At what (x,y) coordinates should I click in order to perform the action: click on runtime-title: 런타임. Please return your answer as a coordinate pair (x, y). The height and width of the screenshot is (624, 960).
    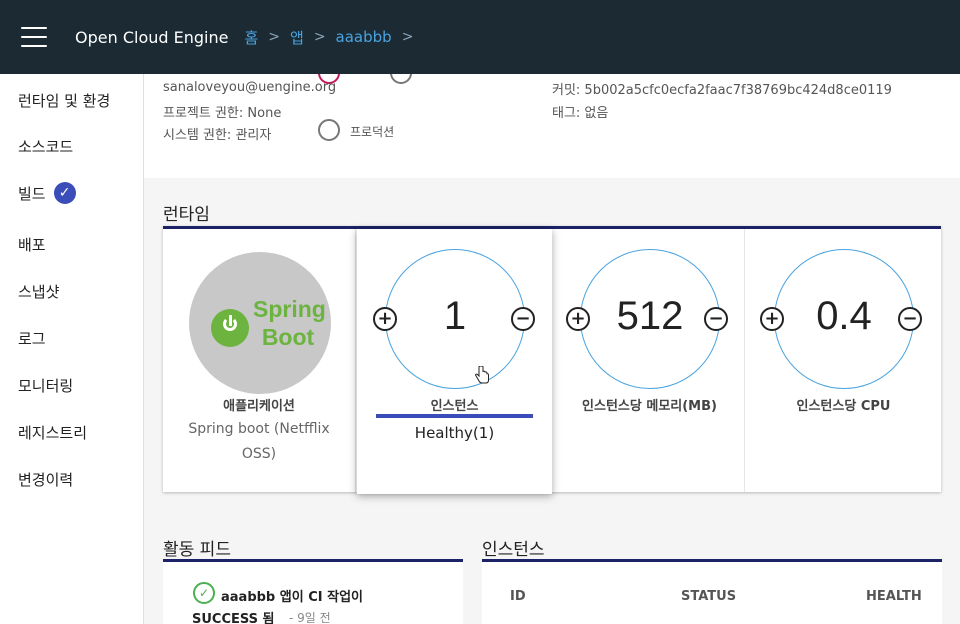
    Looking at the image, I should click on (186, 215).